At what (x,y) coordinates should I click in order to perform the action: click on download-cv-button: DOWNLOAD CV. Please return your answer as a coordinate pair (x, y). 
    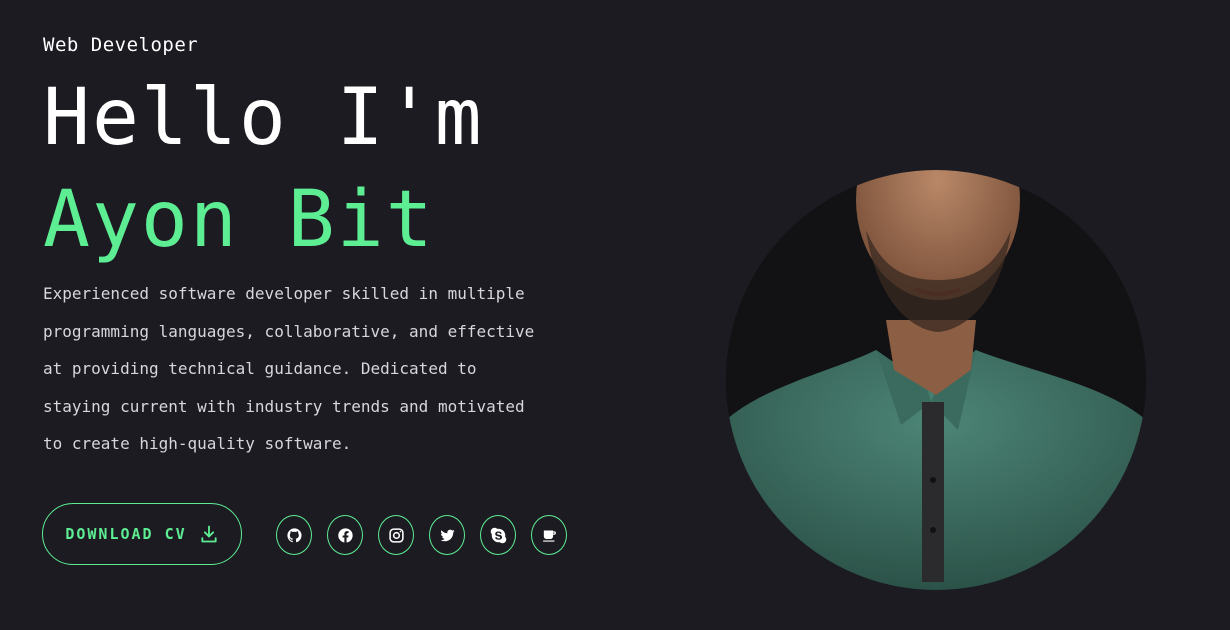
    Looking at the image, I should click on (142, 534).